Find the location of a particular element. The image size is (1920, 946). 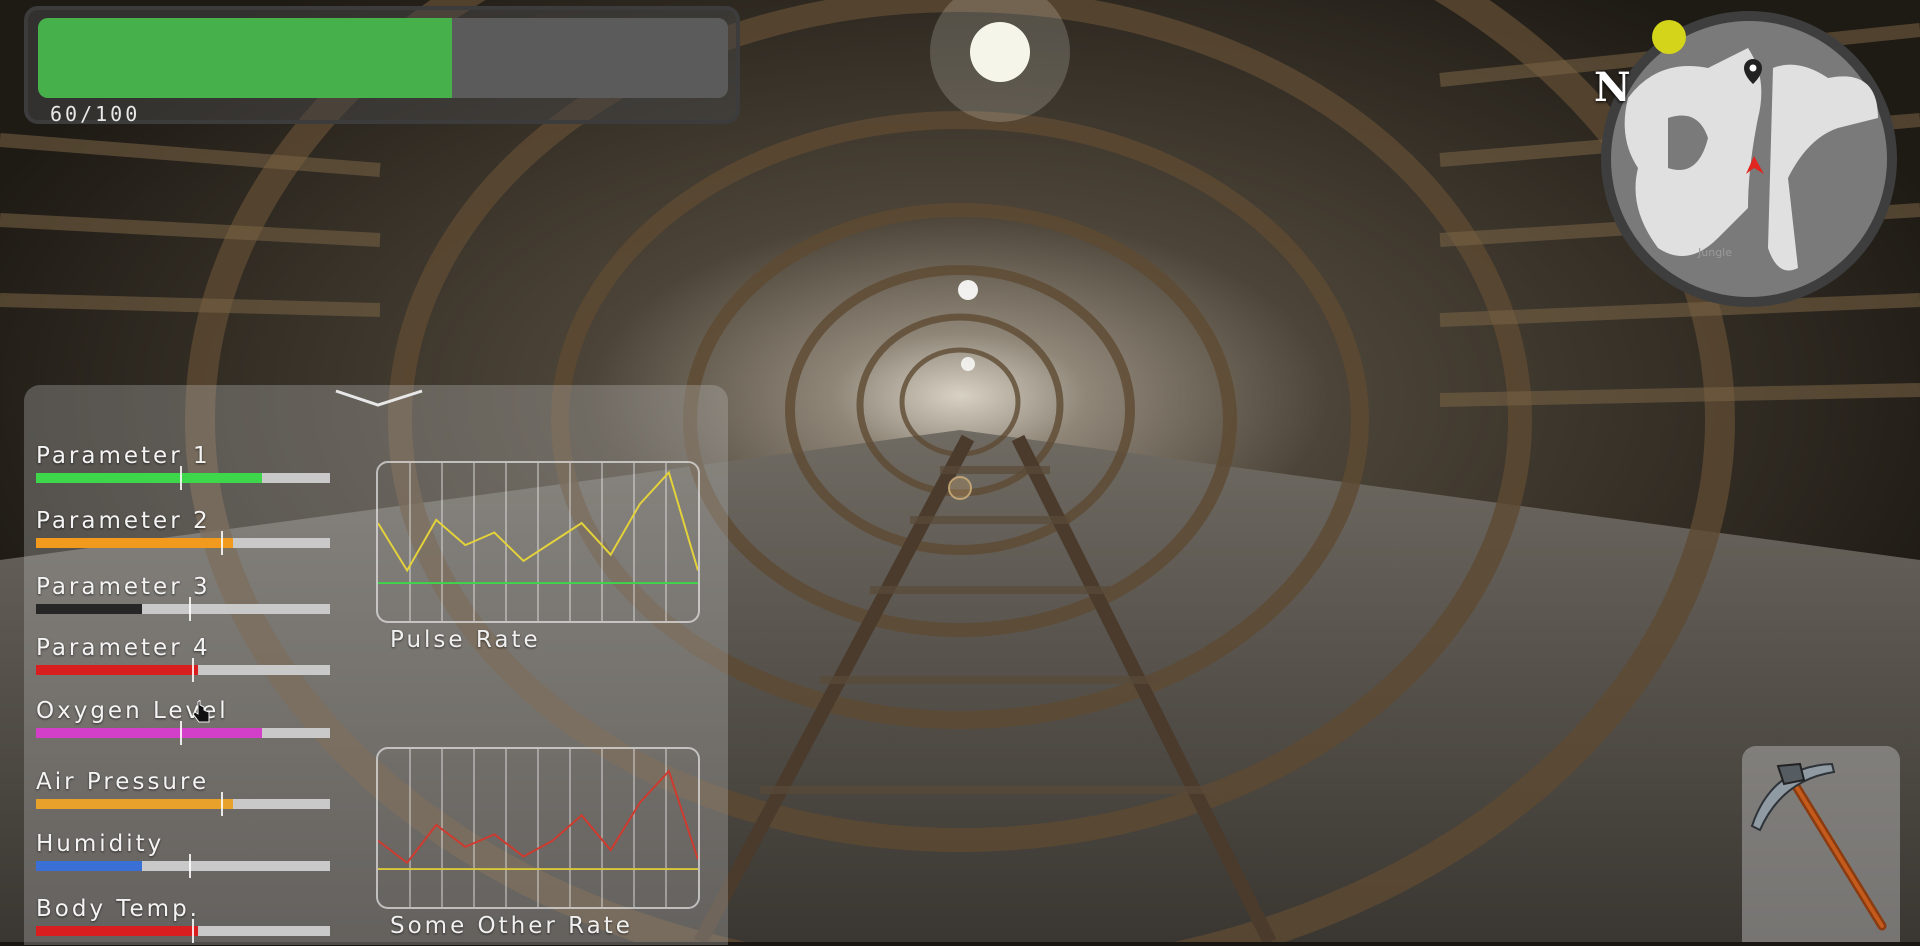

parameter-row: Humidity is located at coordinates (186, 854).